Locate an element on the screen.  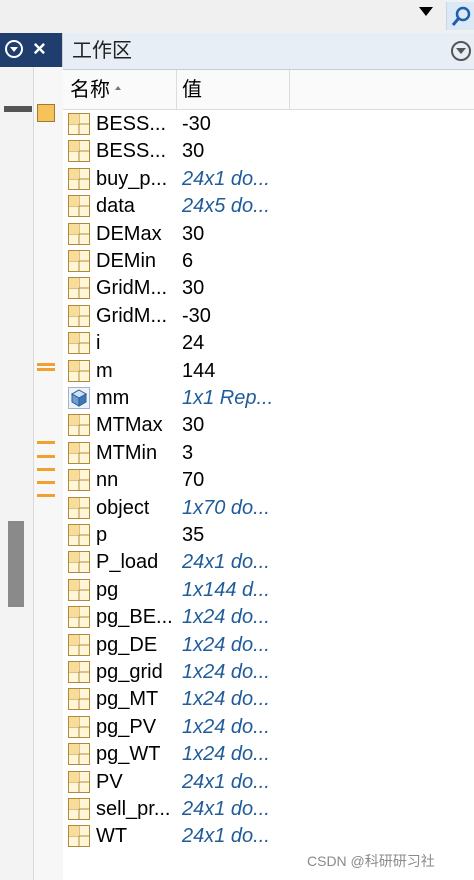
variable-name: p is located at coordinates (102, 535).